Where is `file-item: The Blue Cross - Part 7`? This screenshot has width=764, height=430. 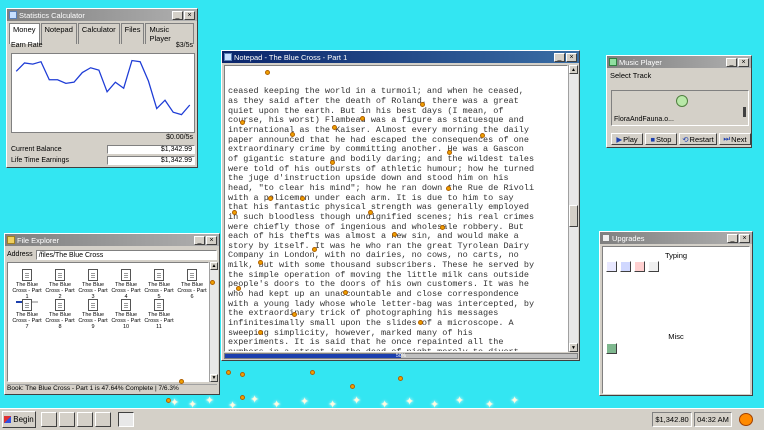
file-item: The Blue Cross - Part 7 is located at coordinates (27, 314).